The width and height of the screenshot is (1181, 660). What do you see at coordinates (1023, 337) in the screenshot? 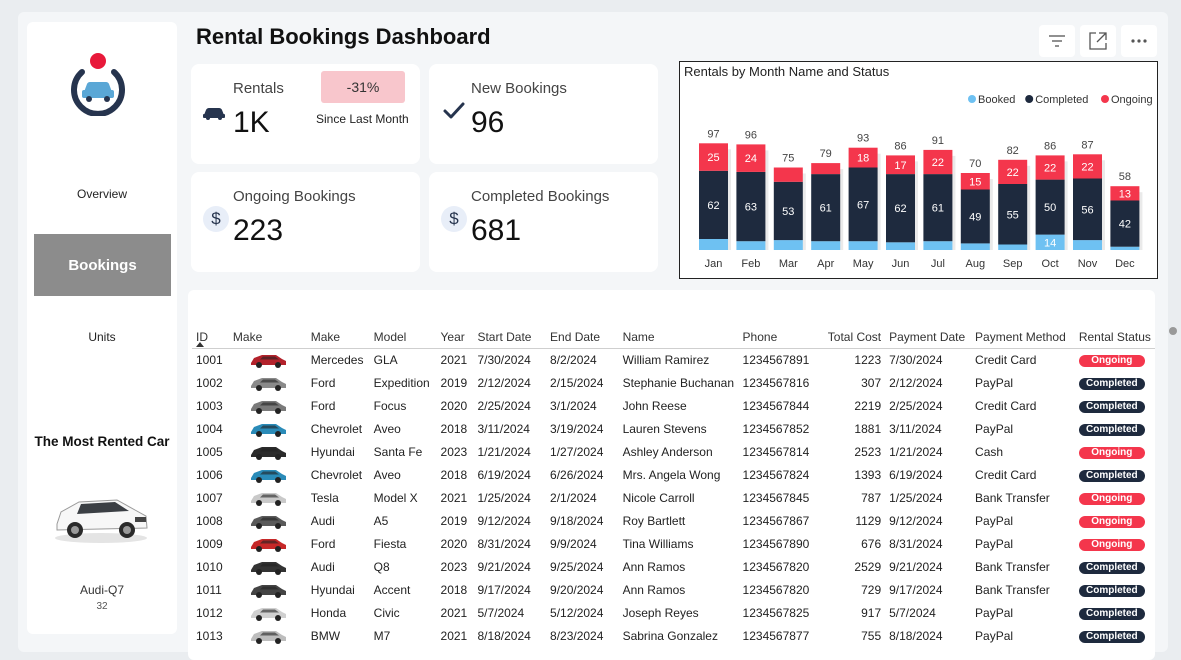
I see `column-header-payment-method: Payment Method` at bounding box center [1023, 337].